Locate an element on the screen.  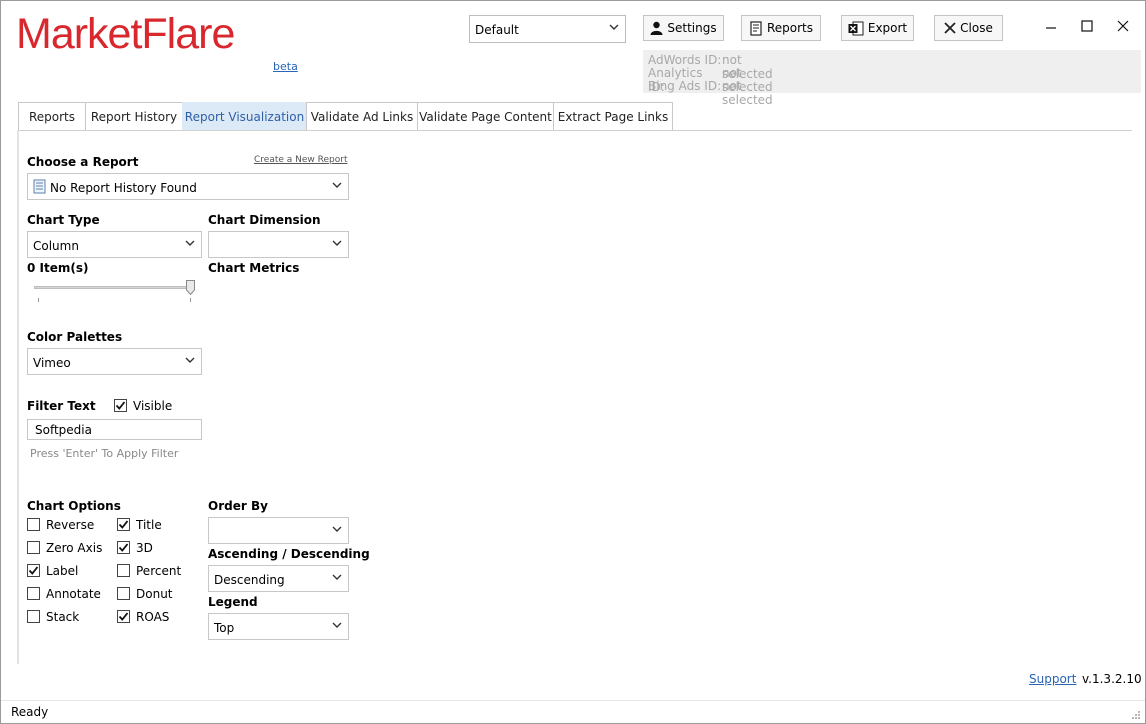
chart-option-stack: Stack is located at coordinates (71, 618).